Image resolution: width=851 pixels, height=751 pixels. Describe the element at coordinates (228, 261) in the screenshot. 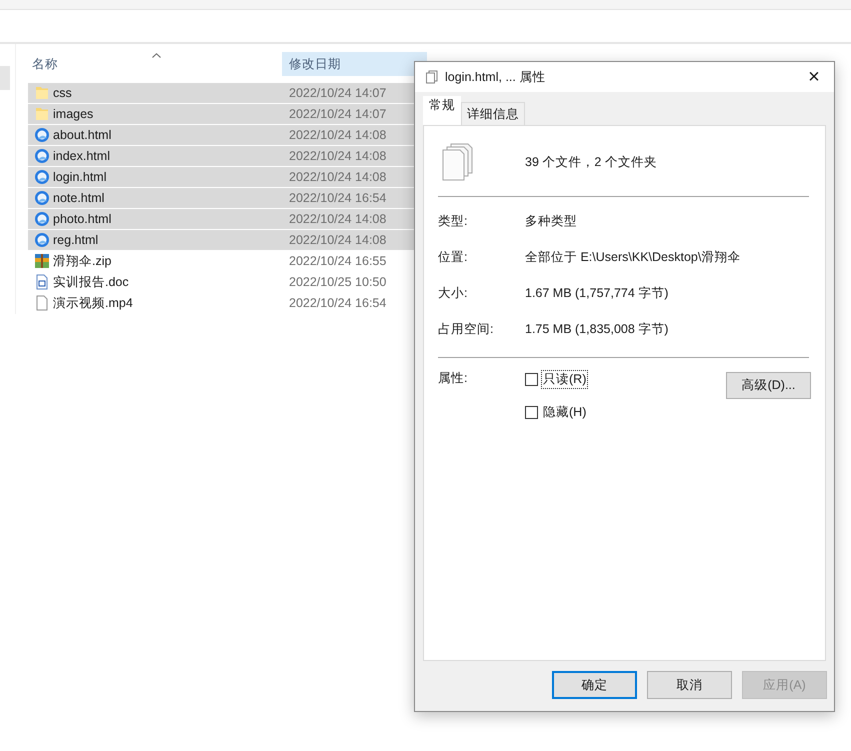

I see `file-row: 滑翔伞.zip 2022/10/24 16:55` at that location.